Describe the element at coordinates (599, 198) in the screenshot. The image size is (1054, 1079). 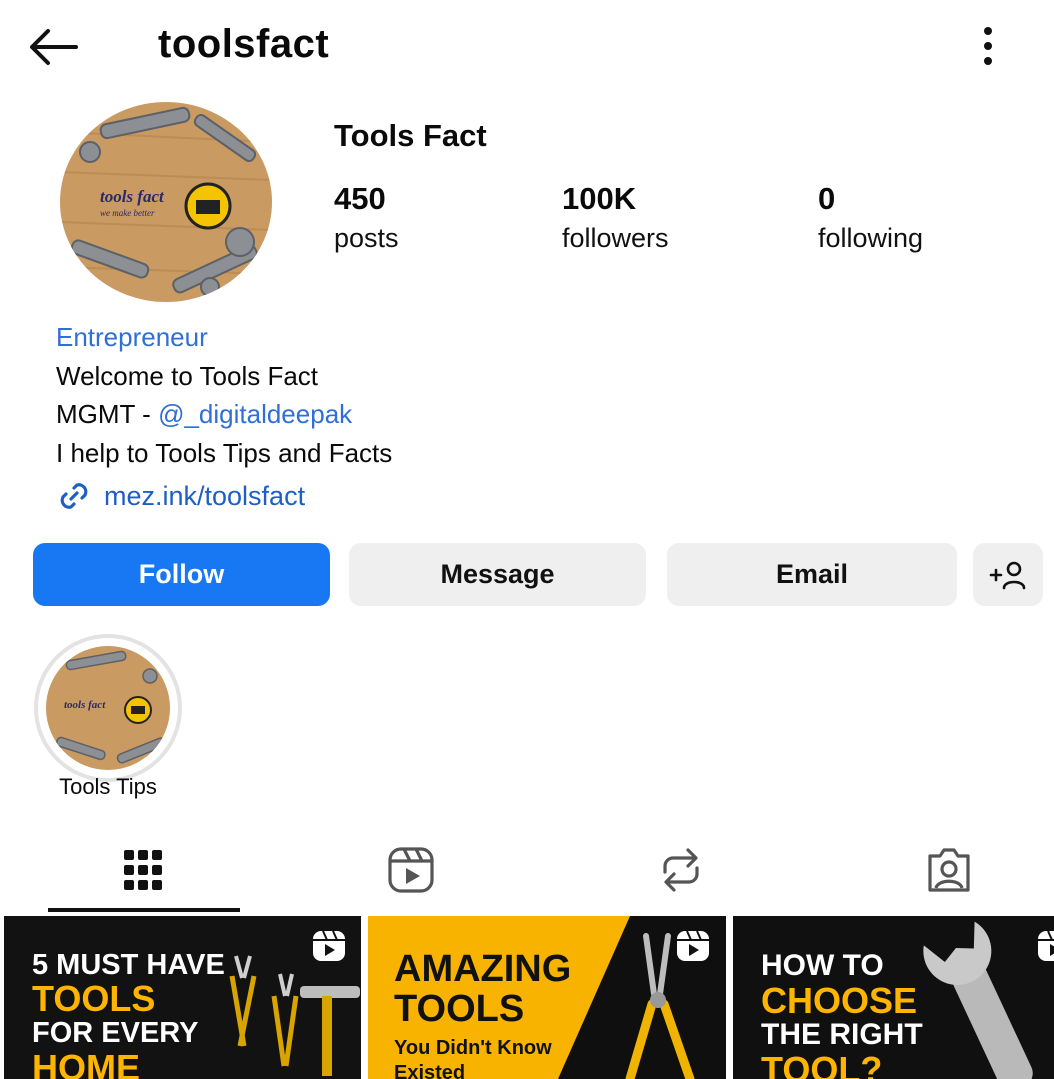
I see `followers-count: 100K` at that location.